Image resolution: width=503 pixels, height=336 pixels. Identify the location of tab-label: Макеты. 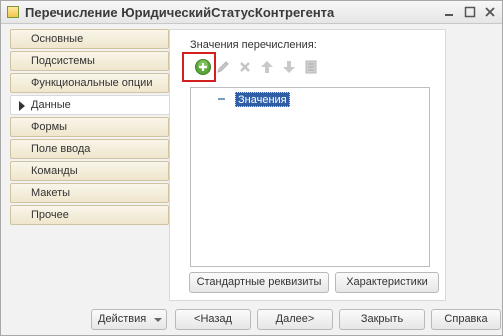
(51, 193).